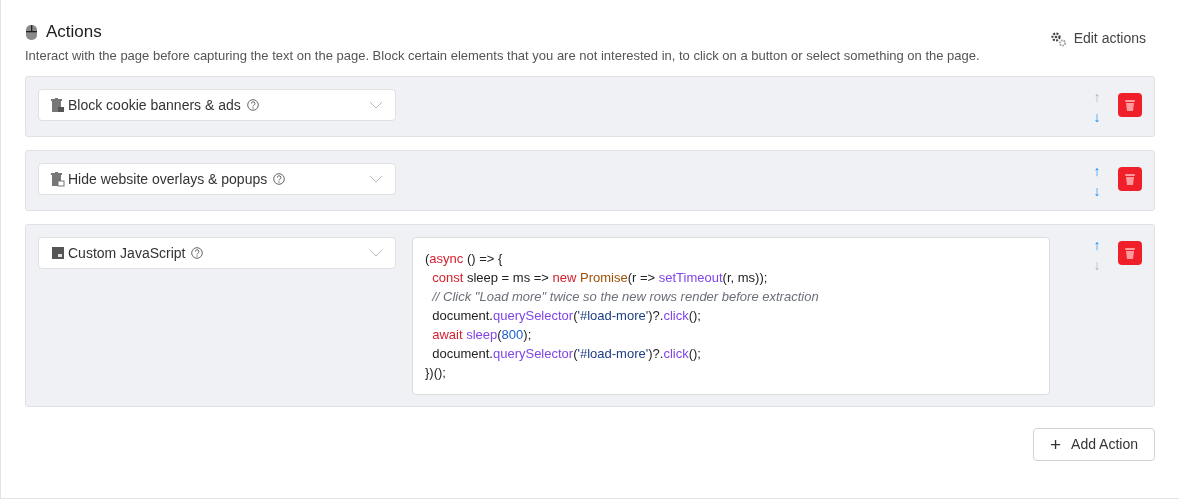 The height and width of the screenshot is (499, 1179). I want to click on section-description: Interact with the page before capturing the text on the page. Block certain elements that you are not interested in, to click on a button or select something on the page., so click(502, 56).